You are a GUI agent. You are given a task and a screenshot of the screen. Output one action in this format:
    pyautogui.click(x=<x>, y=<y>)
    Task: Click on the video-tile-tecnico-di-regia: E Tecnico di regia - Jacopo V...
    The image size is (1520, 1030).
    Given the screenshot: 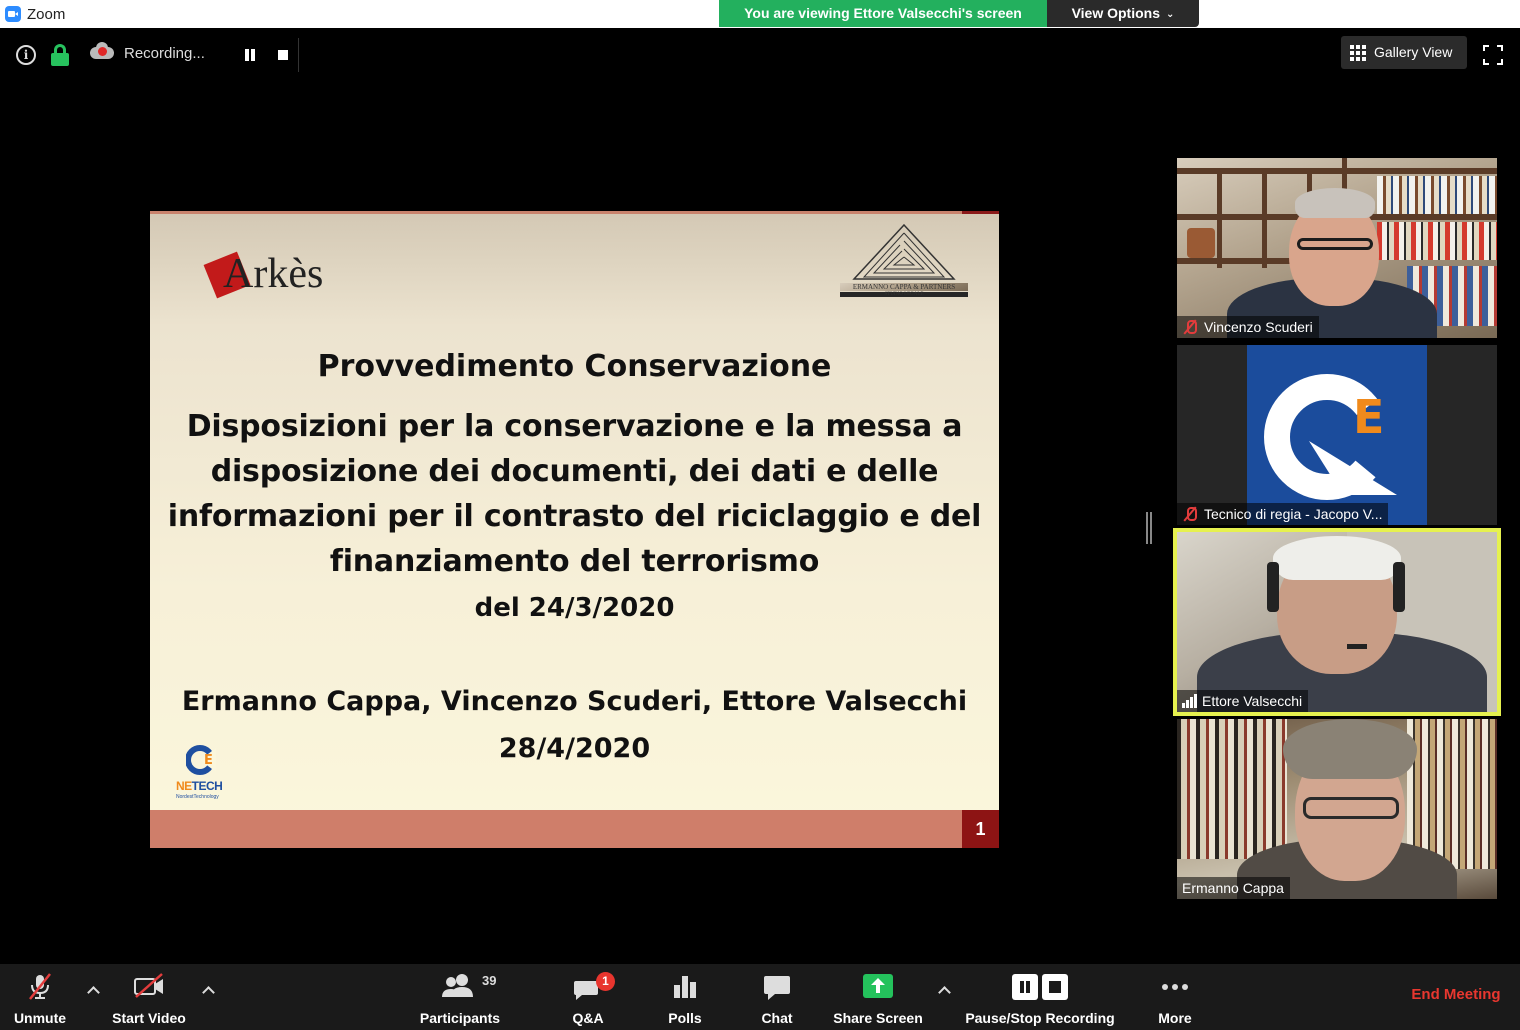 What is the action you would take?
    pyautogui.click(x=1337, y=435)
    